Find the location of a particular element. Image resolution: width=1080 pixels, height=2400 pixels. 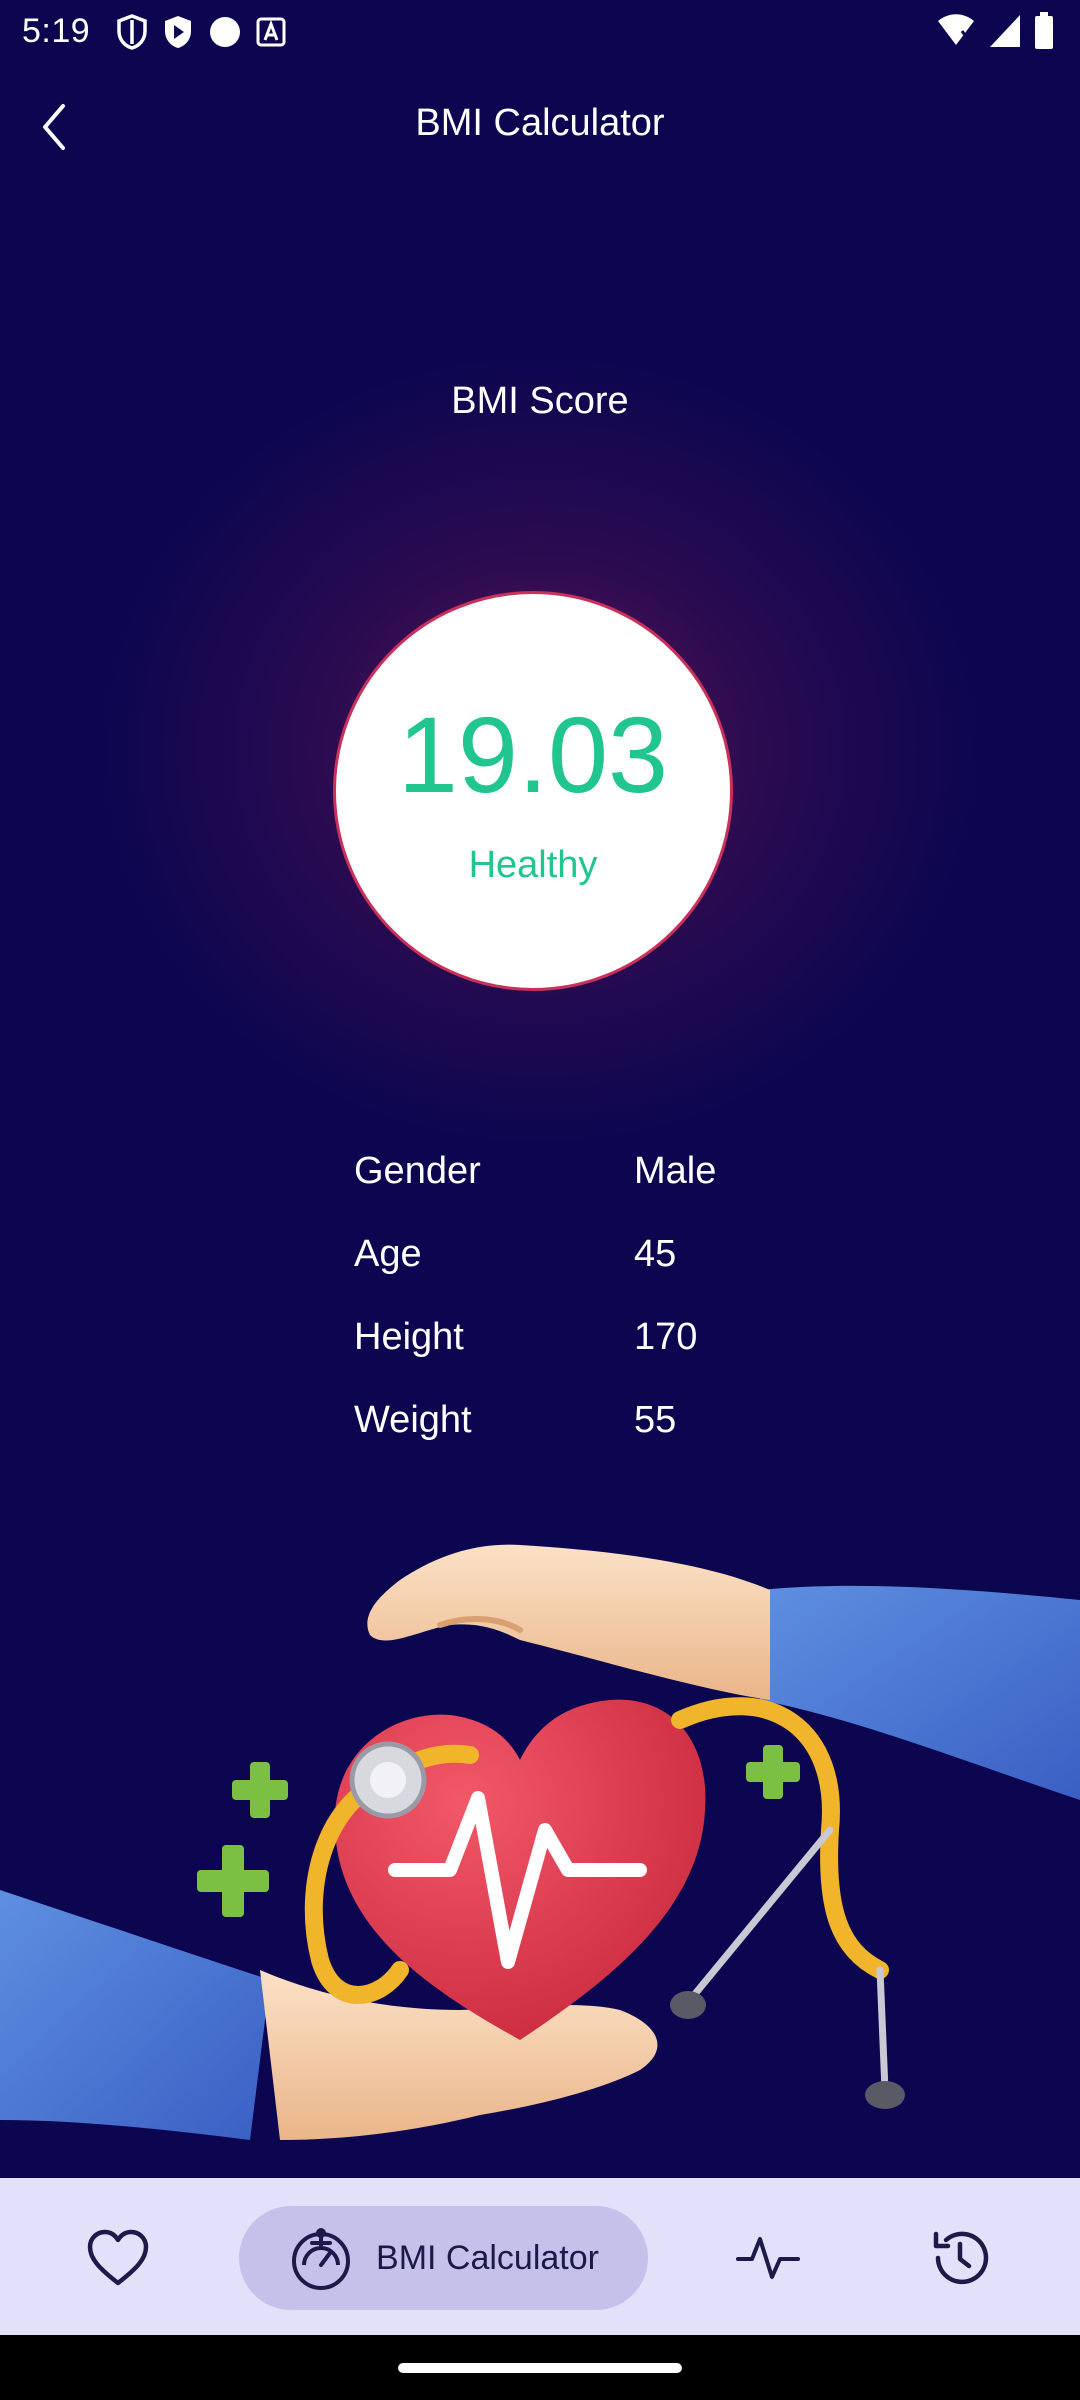

nav-item-favorites is located at coordinates (118, 2258).